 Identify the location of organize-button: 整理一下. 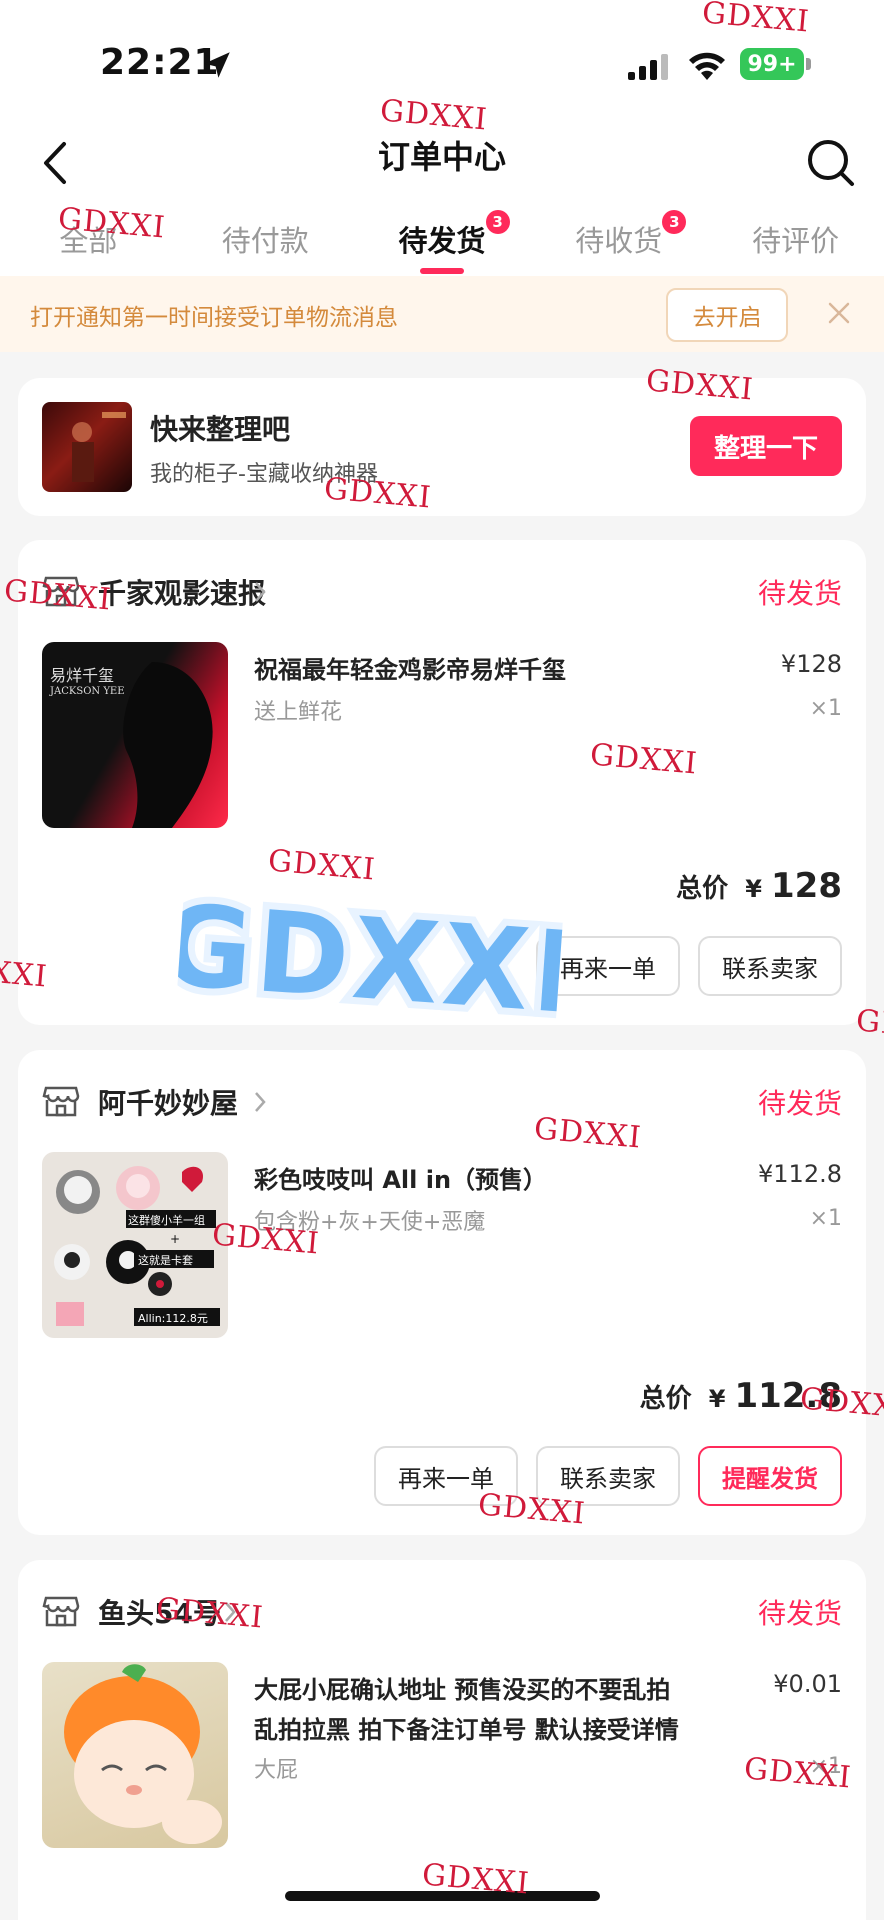
(766, 446).